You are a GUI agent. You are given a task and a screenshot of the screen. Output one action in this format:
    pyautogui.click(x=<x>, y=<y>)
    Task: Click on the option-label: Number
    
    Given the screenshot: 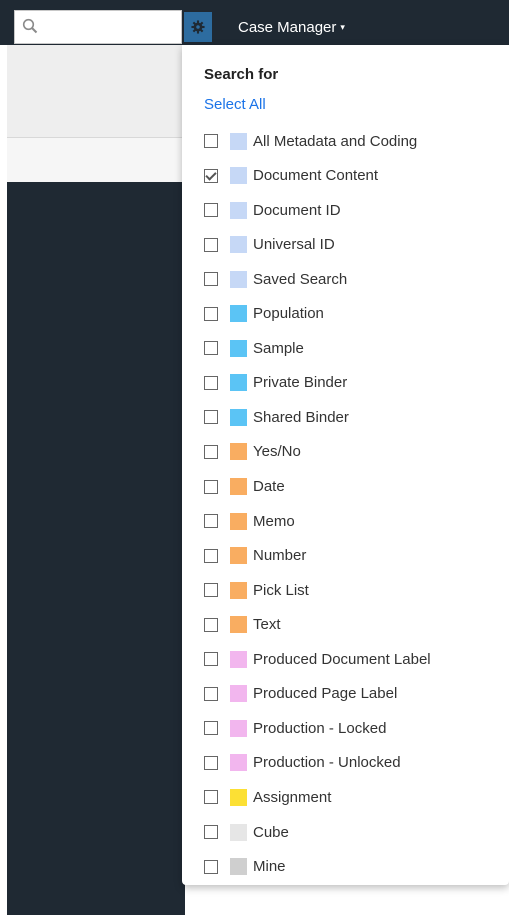 What is the action you would take?
    pyautogui.click(x=280, y=556)
    